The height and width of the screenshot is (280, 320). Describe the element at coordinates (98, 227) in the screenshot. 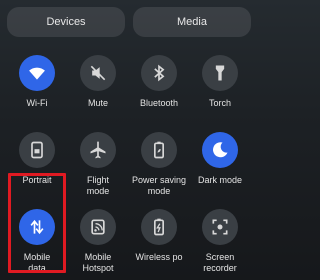

I see `hotspot-icon` at that location.